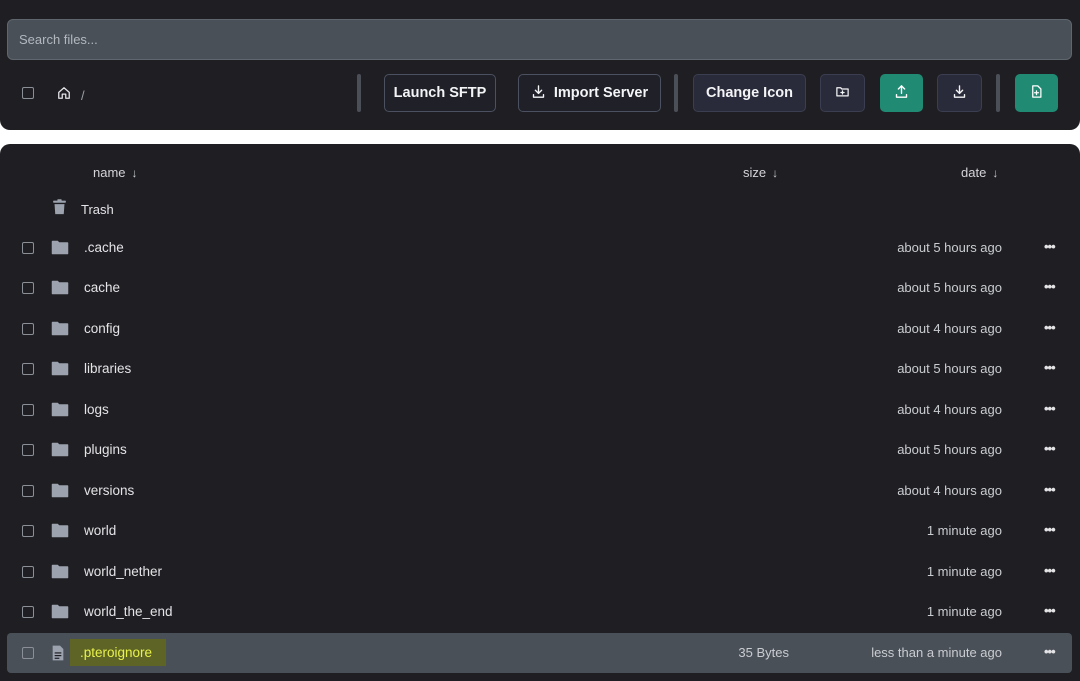 The image size is (1080, 681). I want to click on row-name: libraries, so click(107, 368).